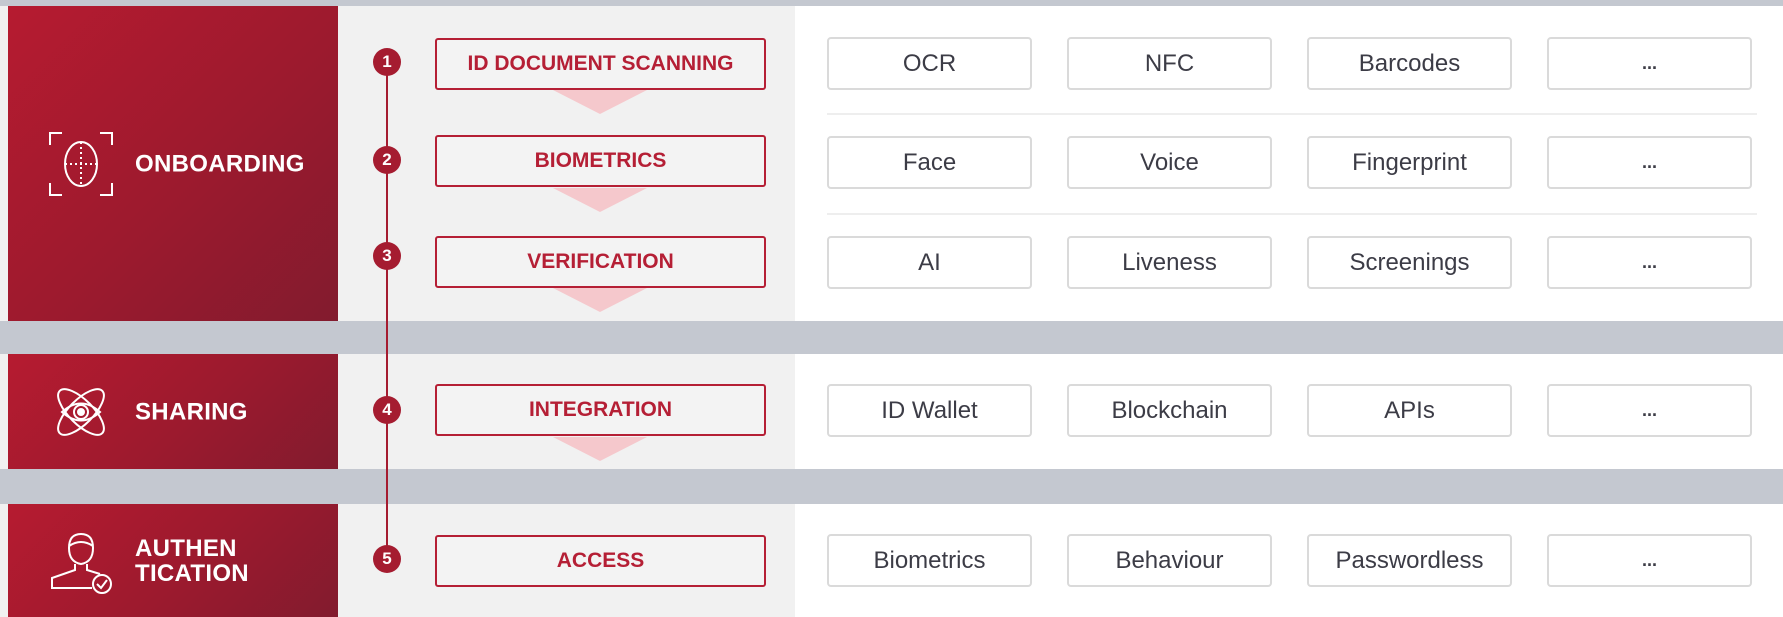 The image size is (1783, 617). I want to click on step-access: ACCESS, so click(600, 561).